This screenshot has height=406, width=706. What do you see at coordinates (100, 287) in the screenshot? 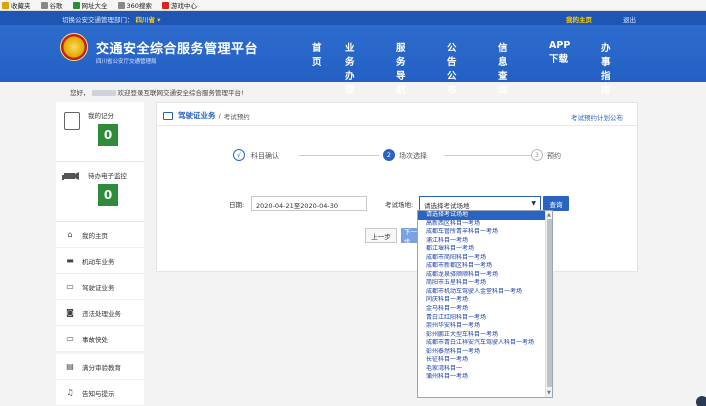
I see `sidebar-item: ▭ 驾驶证业务` at bounding box center [100, 287].